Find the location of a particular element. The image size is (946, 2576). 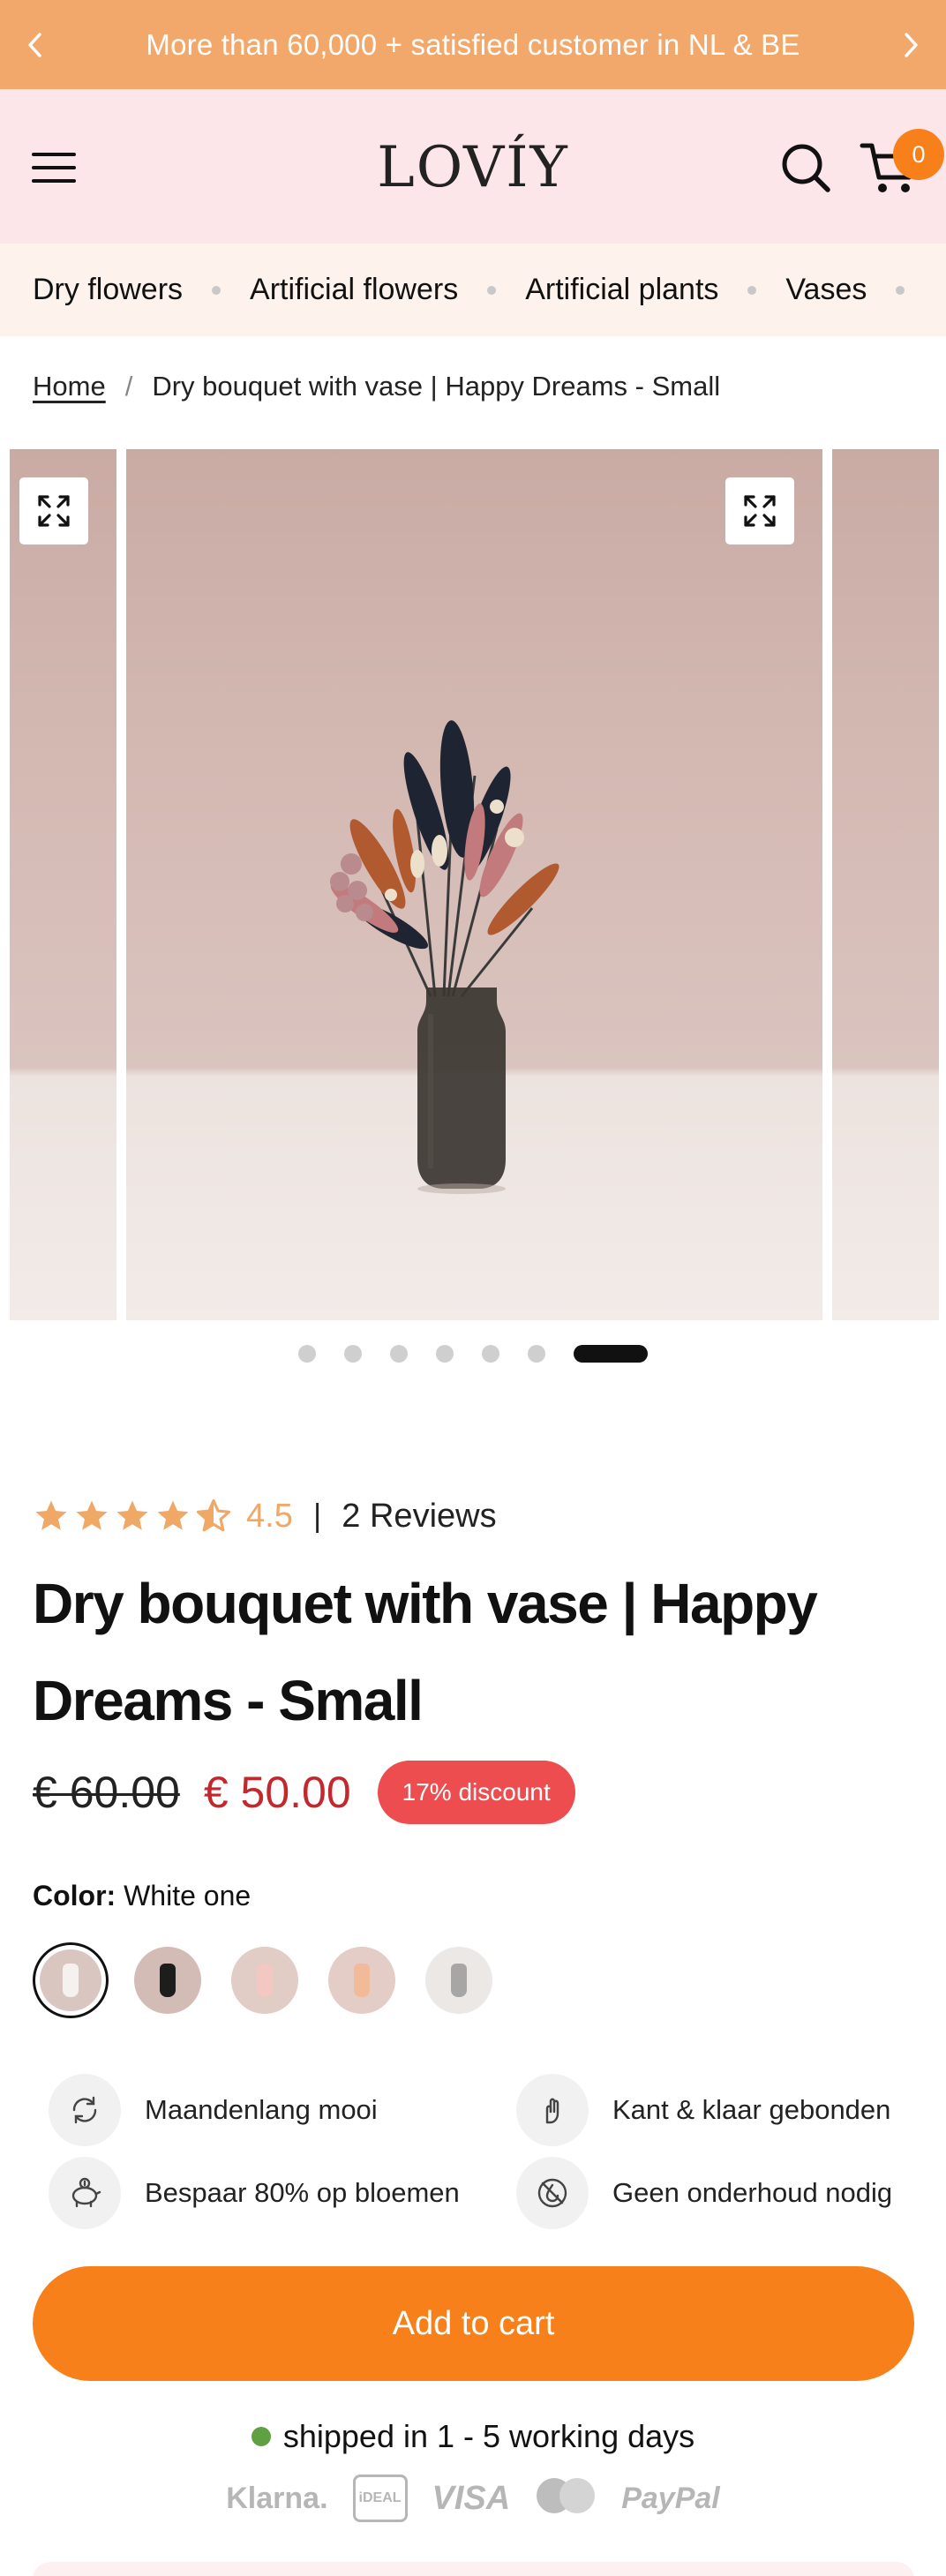

payment-methods: Klarna. iDEAL VISA PayPal is located at coordinates (473, 2498).